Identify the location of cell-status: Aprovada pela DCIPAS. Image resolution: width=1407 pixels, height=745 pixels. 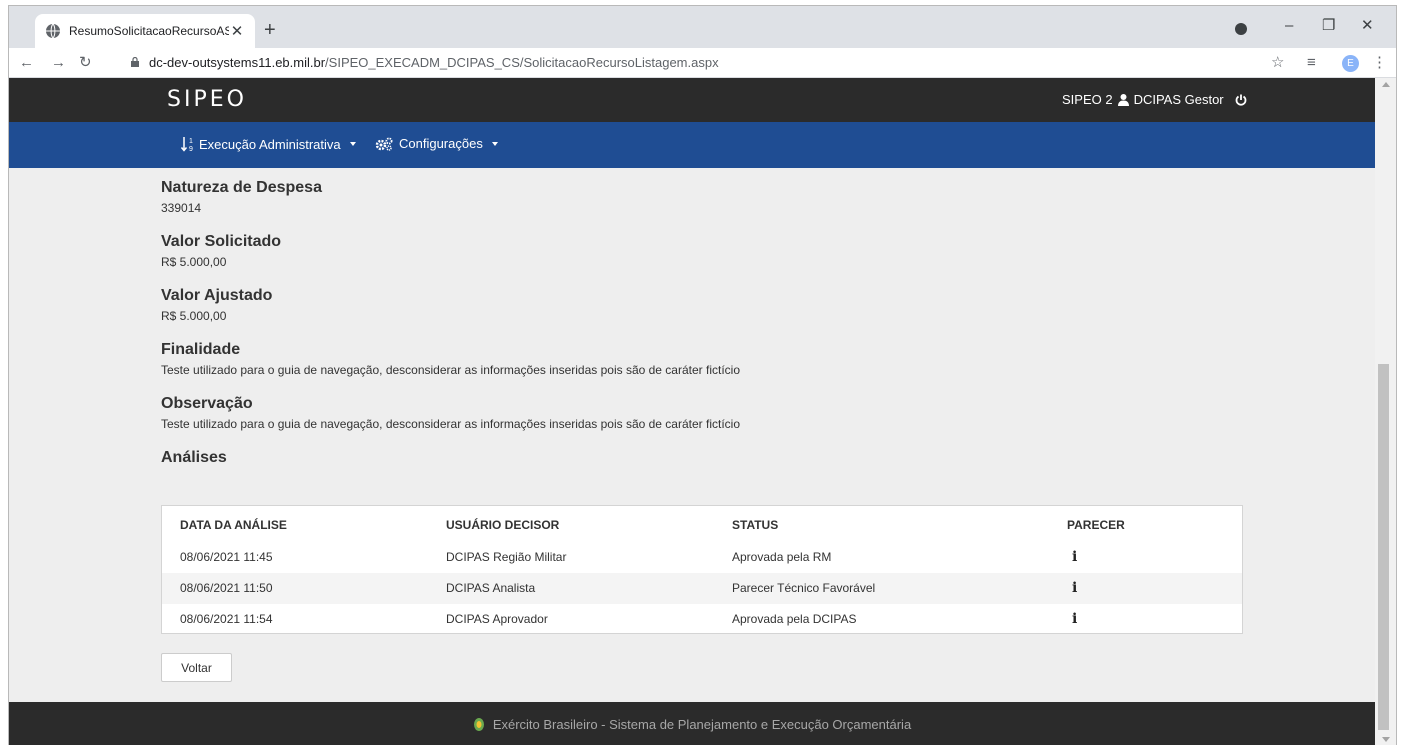
(794, 619).